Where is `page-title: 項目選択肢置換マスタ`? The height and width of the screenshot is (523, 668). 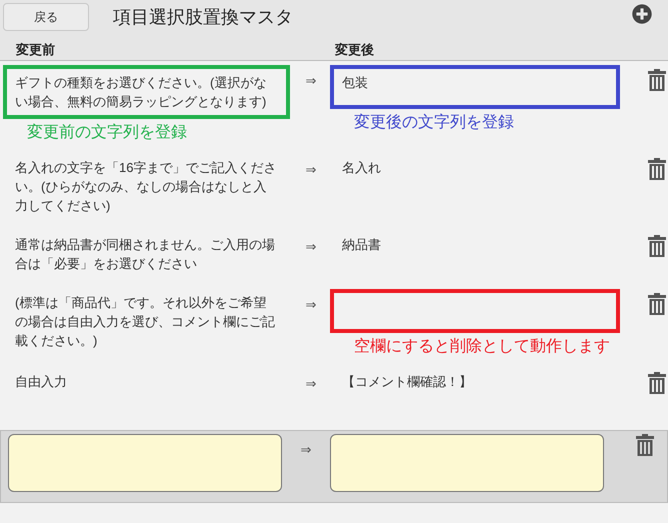
page-title: 項目選択肢置換マスタ is located at coordinates (203, 17).